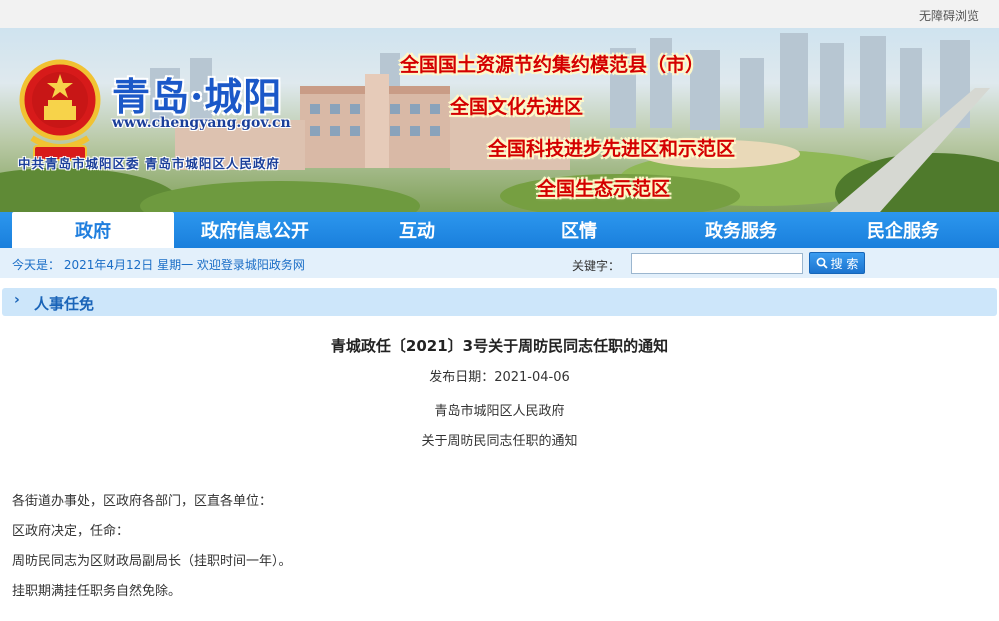  What do you see at coordinates (741, 230) in the screenshot?
I see `nav-item-gov-services: 政务服务` at bounding box center [741, 230].